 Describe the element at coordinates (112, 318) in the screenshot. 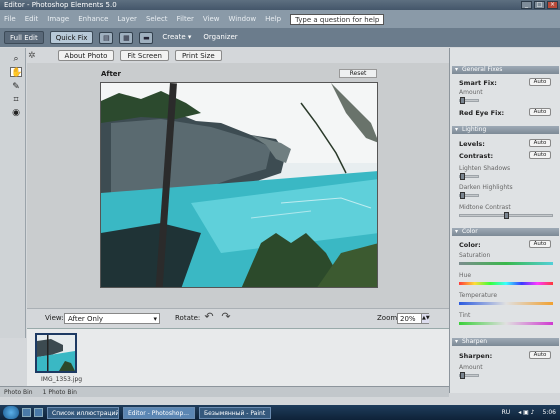

I see `view-select: After Only ▾` at that location.